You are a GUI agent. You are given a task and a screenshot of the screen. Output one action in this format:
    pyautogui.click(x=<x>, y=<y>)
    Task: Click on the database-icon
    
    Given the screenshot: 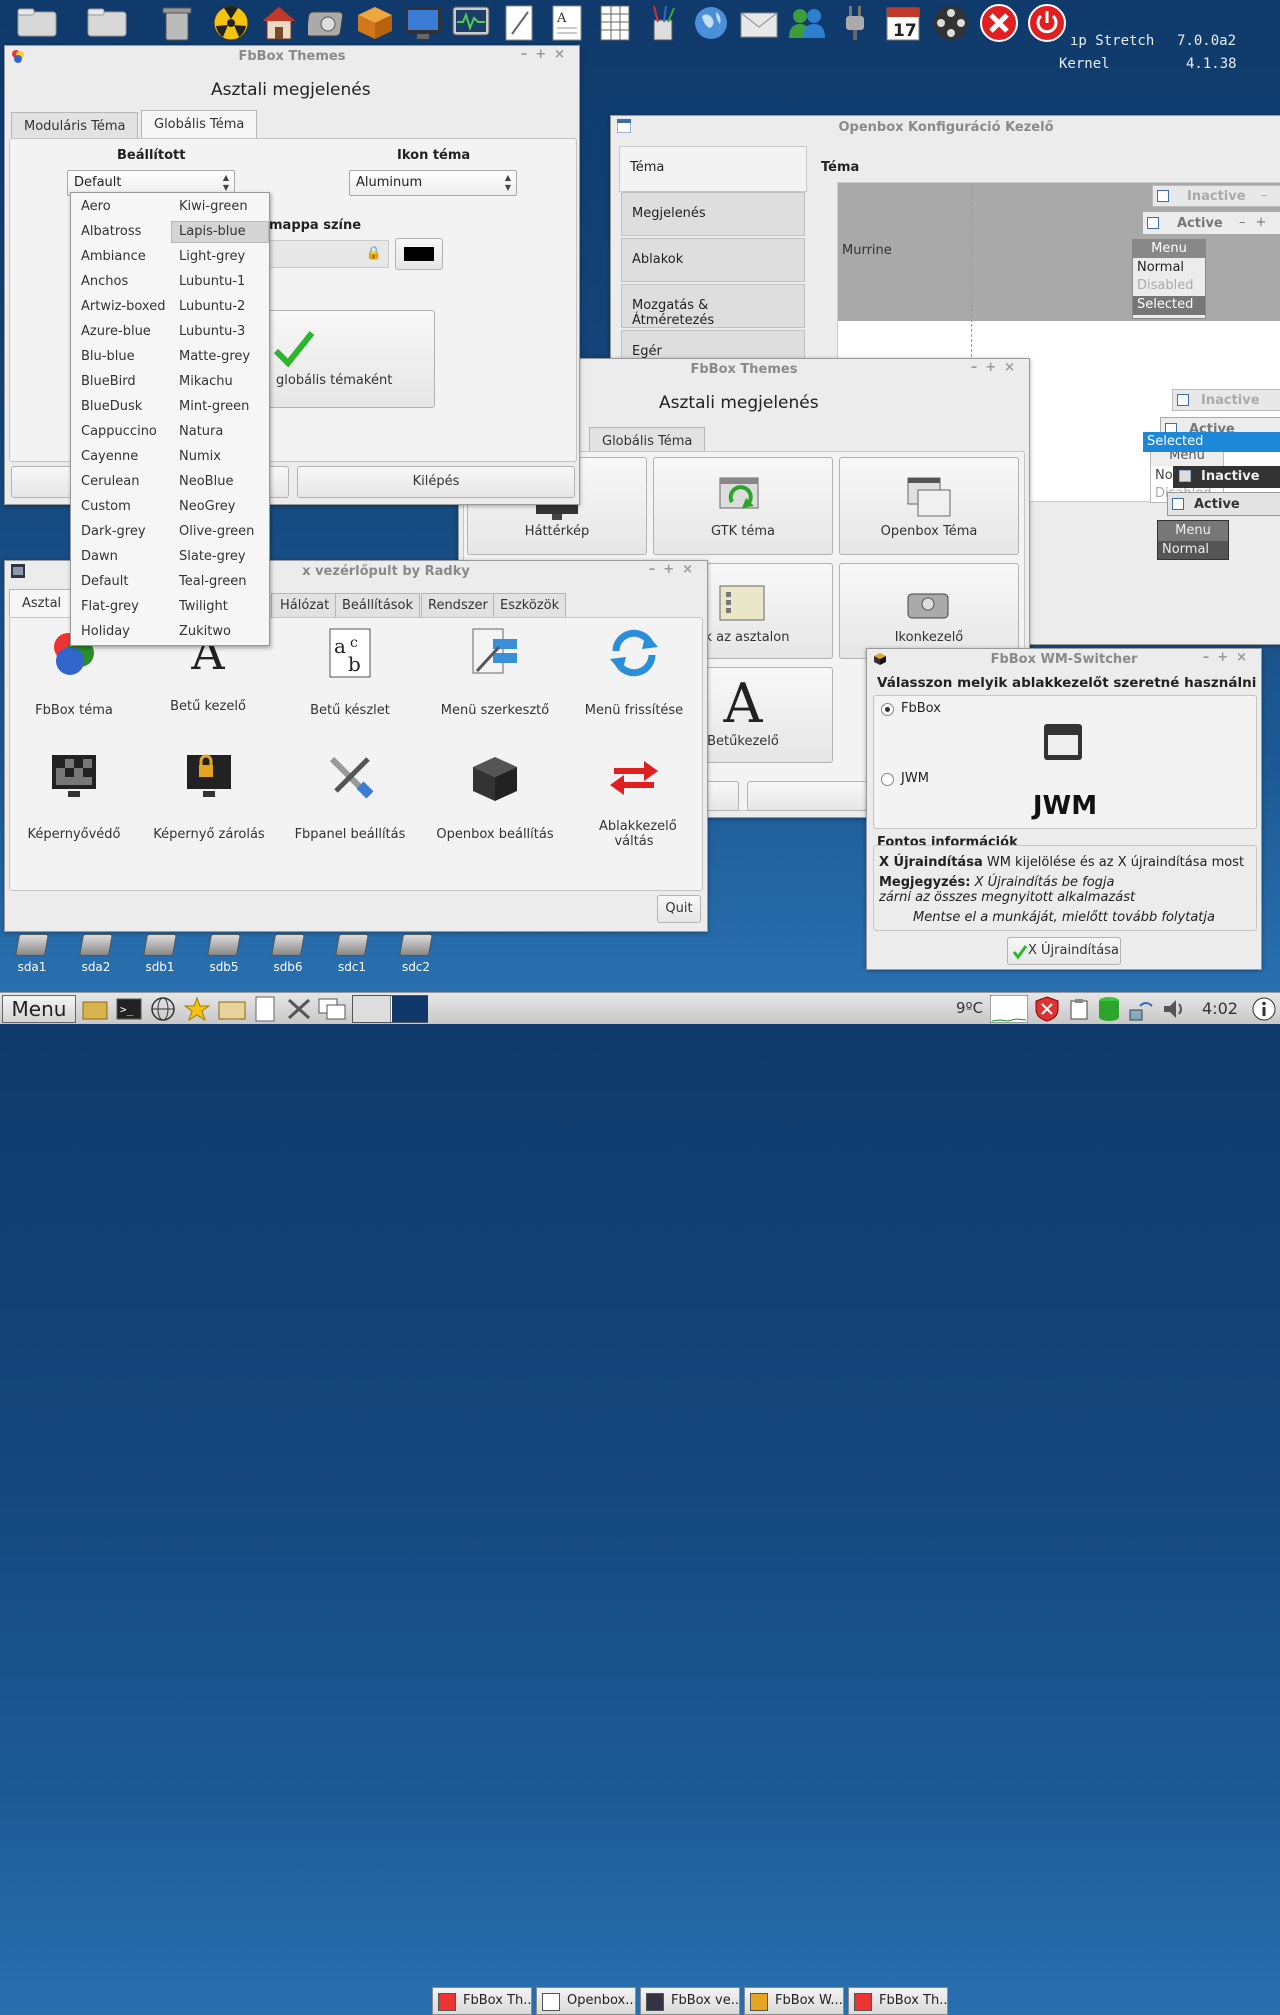 What is the action you would take?
    pyautogui.click(x=1109, y=1009)
    